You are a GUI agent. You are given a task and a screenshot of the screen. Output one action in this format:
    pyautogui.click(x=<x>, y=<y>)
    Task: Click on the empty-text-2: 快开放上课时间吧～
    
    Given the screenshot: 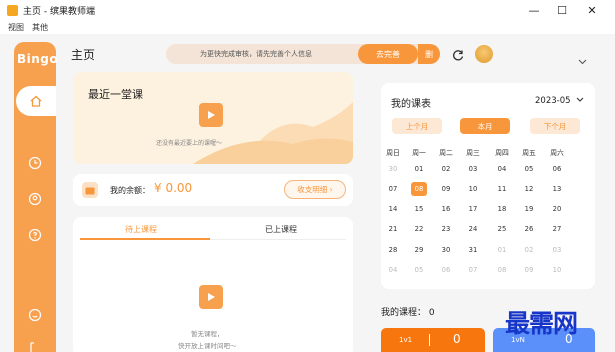 What is the action you would take?
    pyautogui.click(x=207, y=346)
    